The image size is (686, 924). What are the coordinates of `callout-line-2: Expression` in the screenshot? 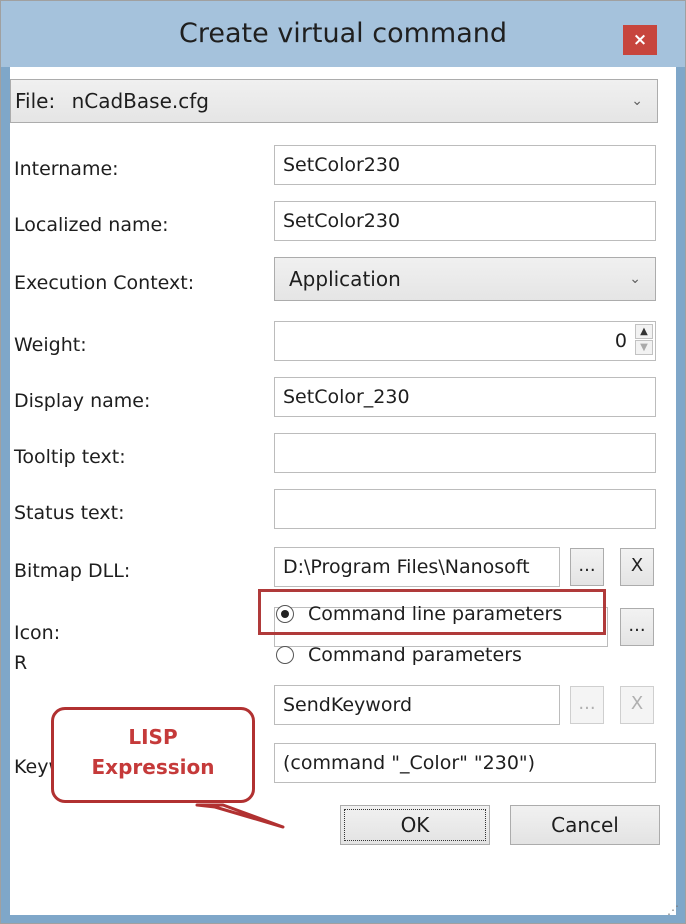 It's located at (153, 767).